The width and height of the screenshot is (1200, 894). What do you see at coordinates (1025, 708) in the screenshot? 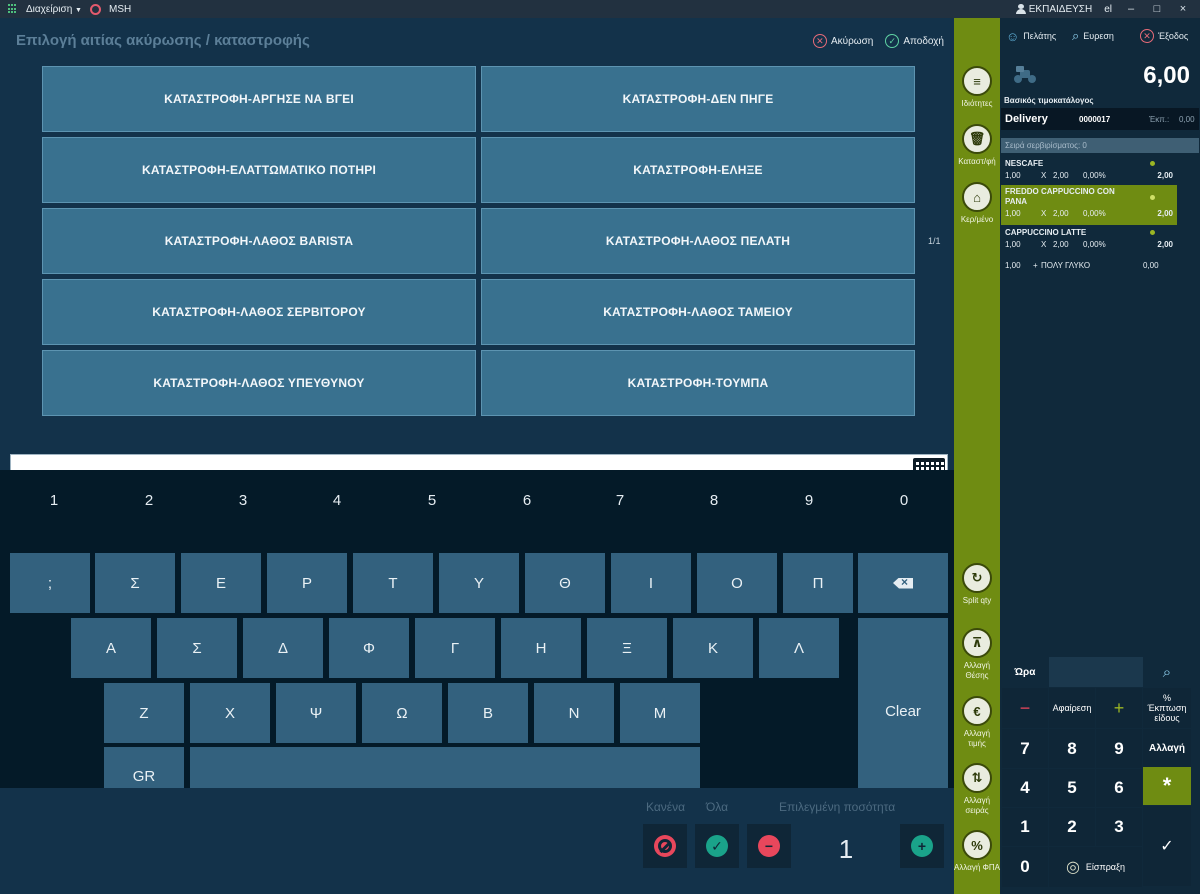
I see `numpad-minus-button: −` at bounding box center [1025, 708].